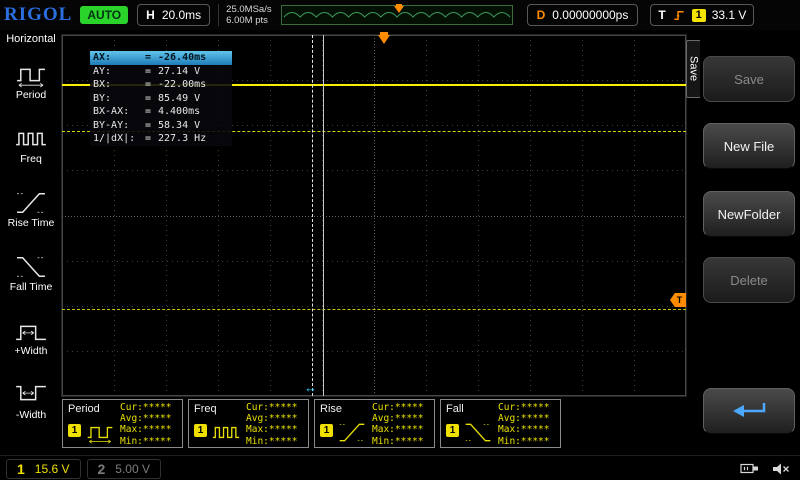 The height and width of the screenshot is (480, 800). I want to click on speaker-muted-icon, so click(781, 469).